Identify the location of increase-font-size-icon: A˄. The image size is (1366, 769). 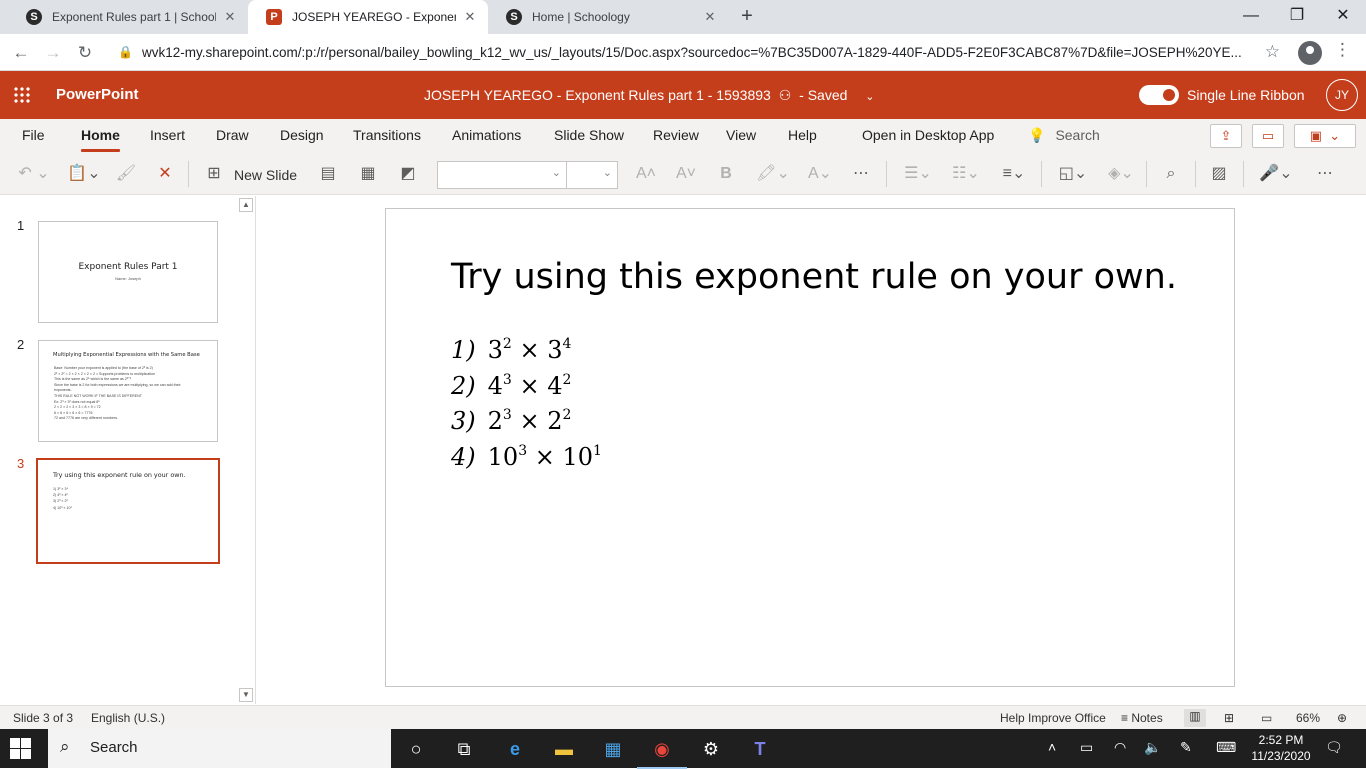
(646, 174).